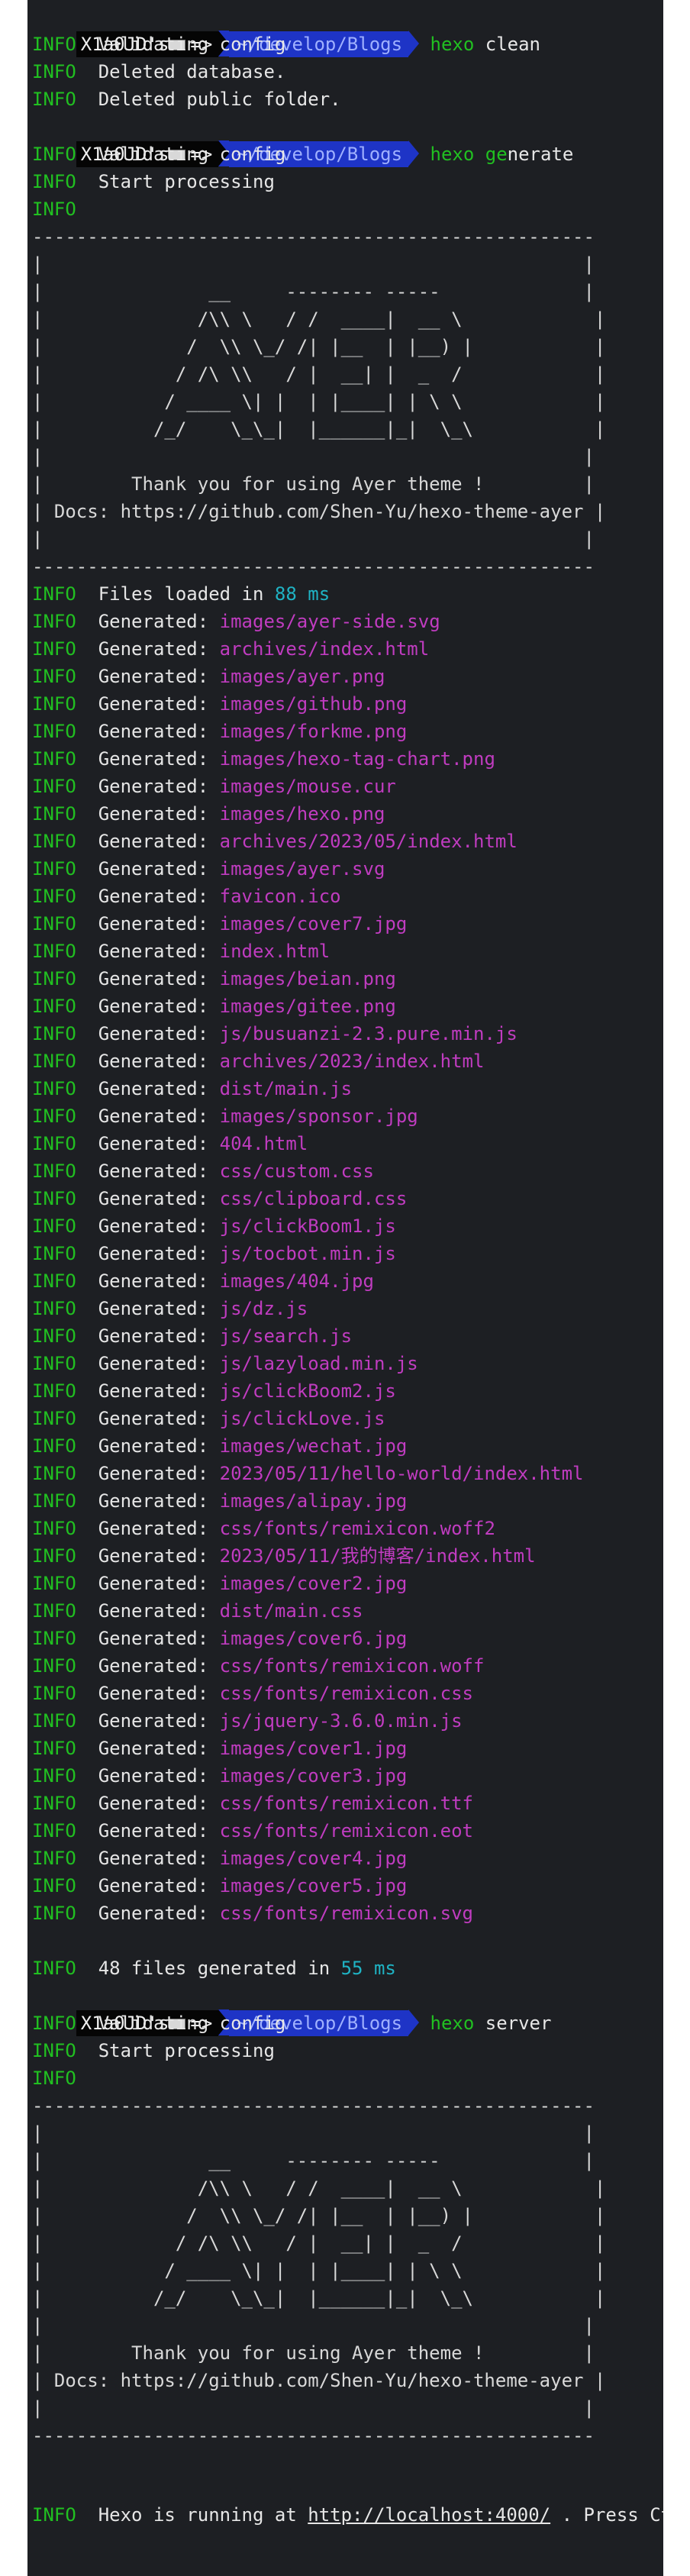 Image resolution: width=690 pixels, height=2576 pixels. Describe the element at coordinates (319, 2188) in the screenshot. I see `banner-line: | /\\ \ / / ____| __ \ |` at that location.